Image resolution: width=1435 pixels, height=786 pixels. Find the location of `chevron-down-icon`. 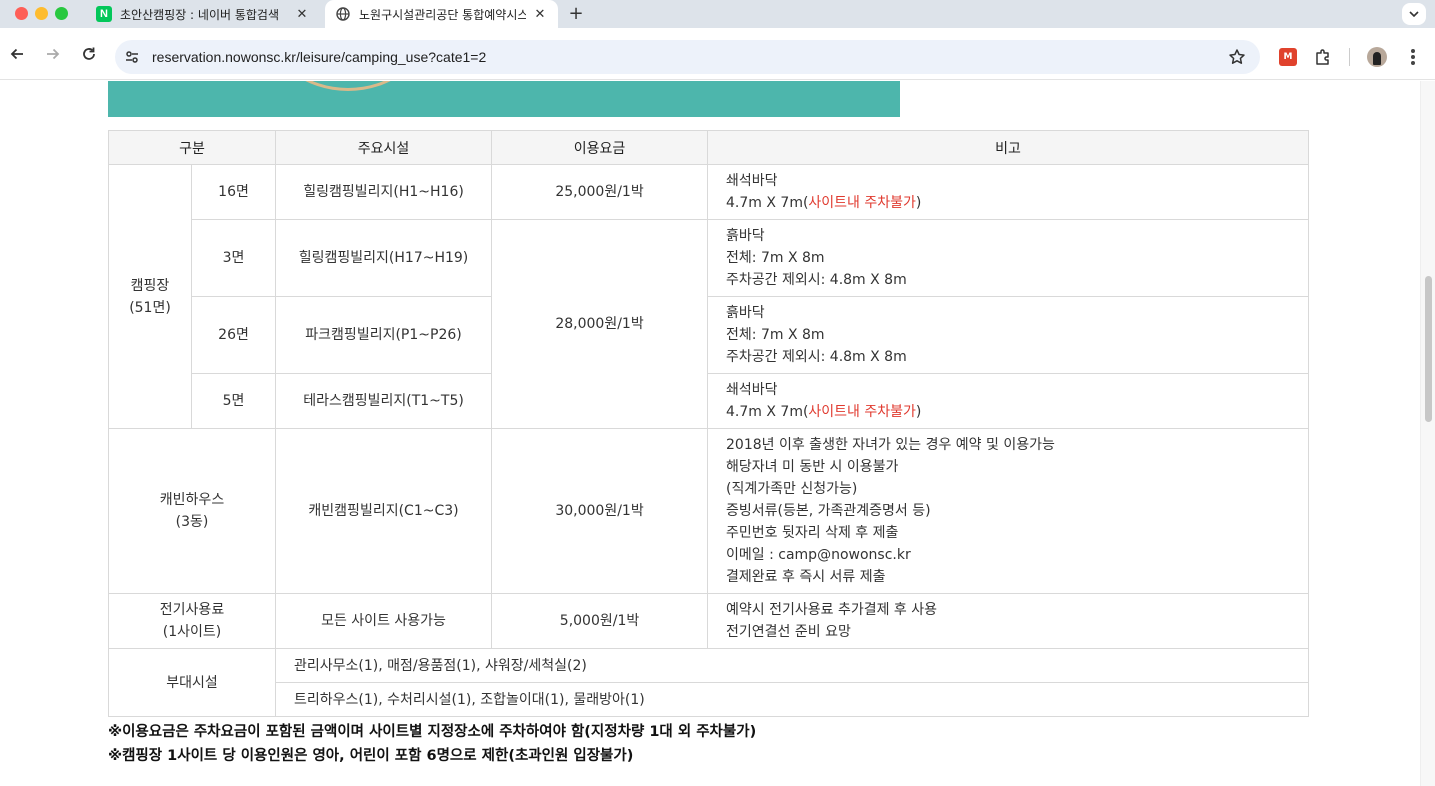

chevron-down-icon is located at coordinates (1414, 14).